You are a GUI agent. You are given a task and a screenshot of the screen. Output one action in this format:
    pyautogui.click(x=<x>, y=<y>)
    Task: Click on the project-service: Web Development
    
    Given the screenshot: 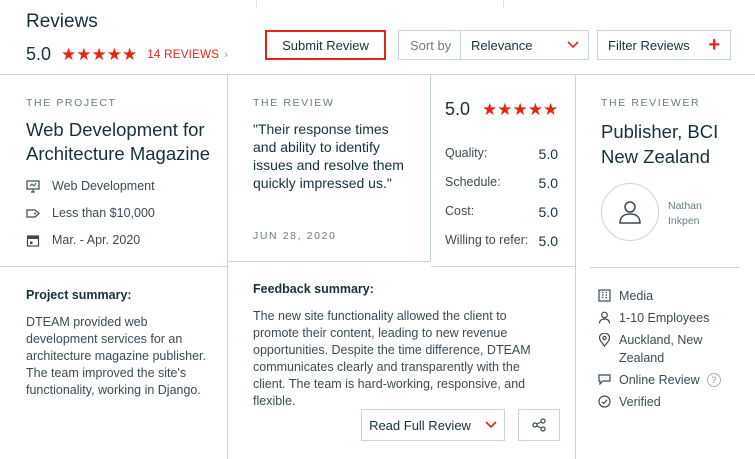 What is the action you would take?
    pyautogui.click(x=90, y=186)
    